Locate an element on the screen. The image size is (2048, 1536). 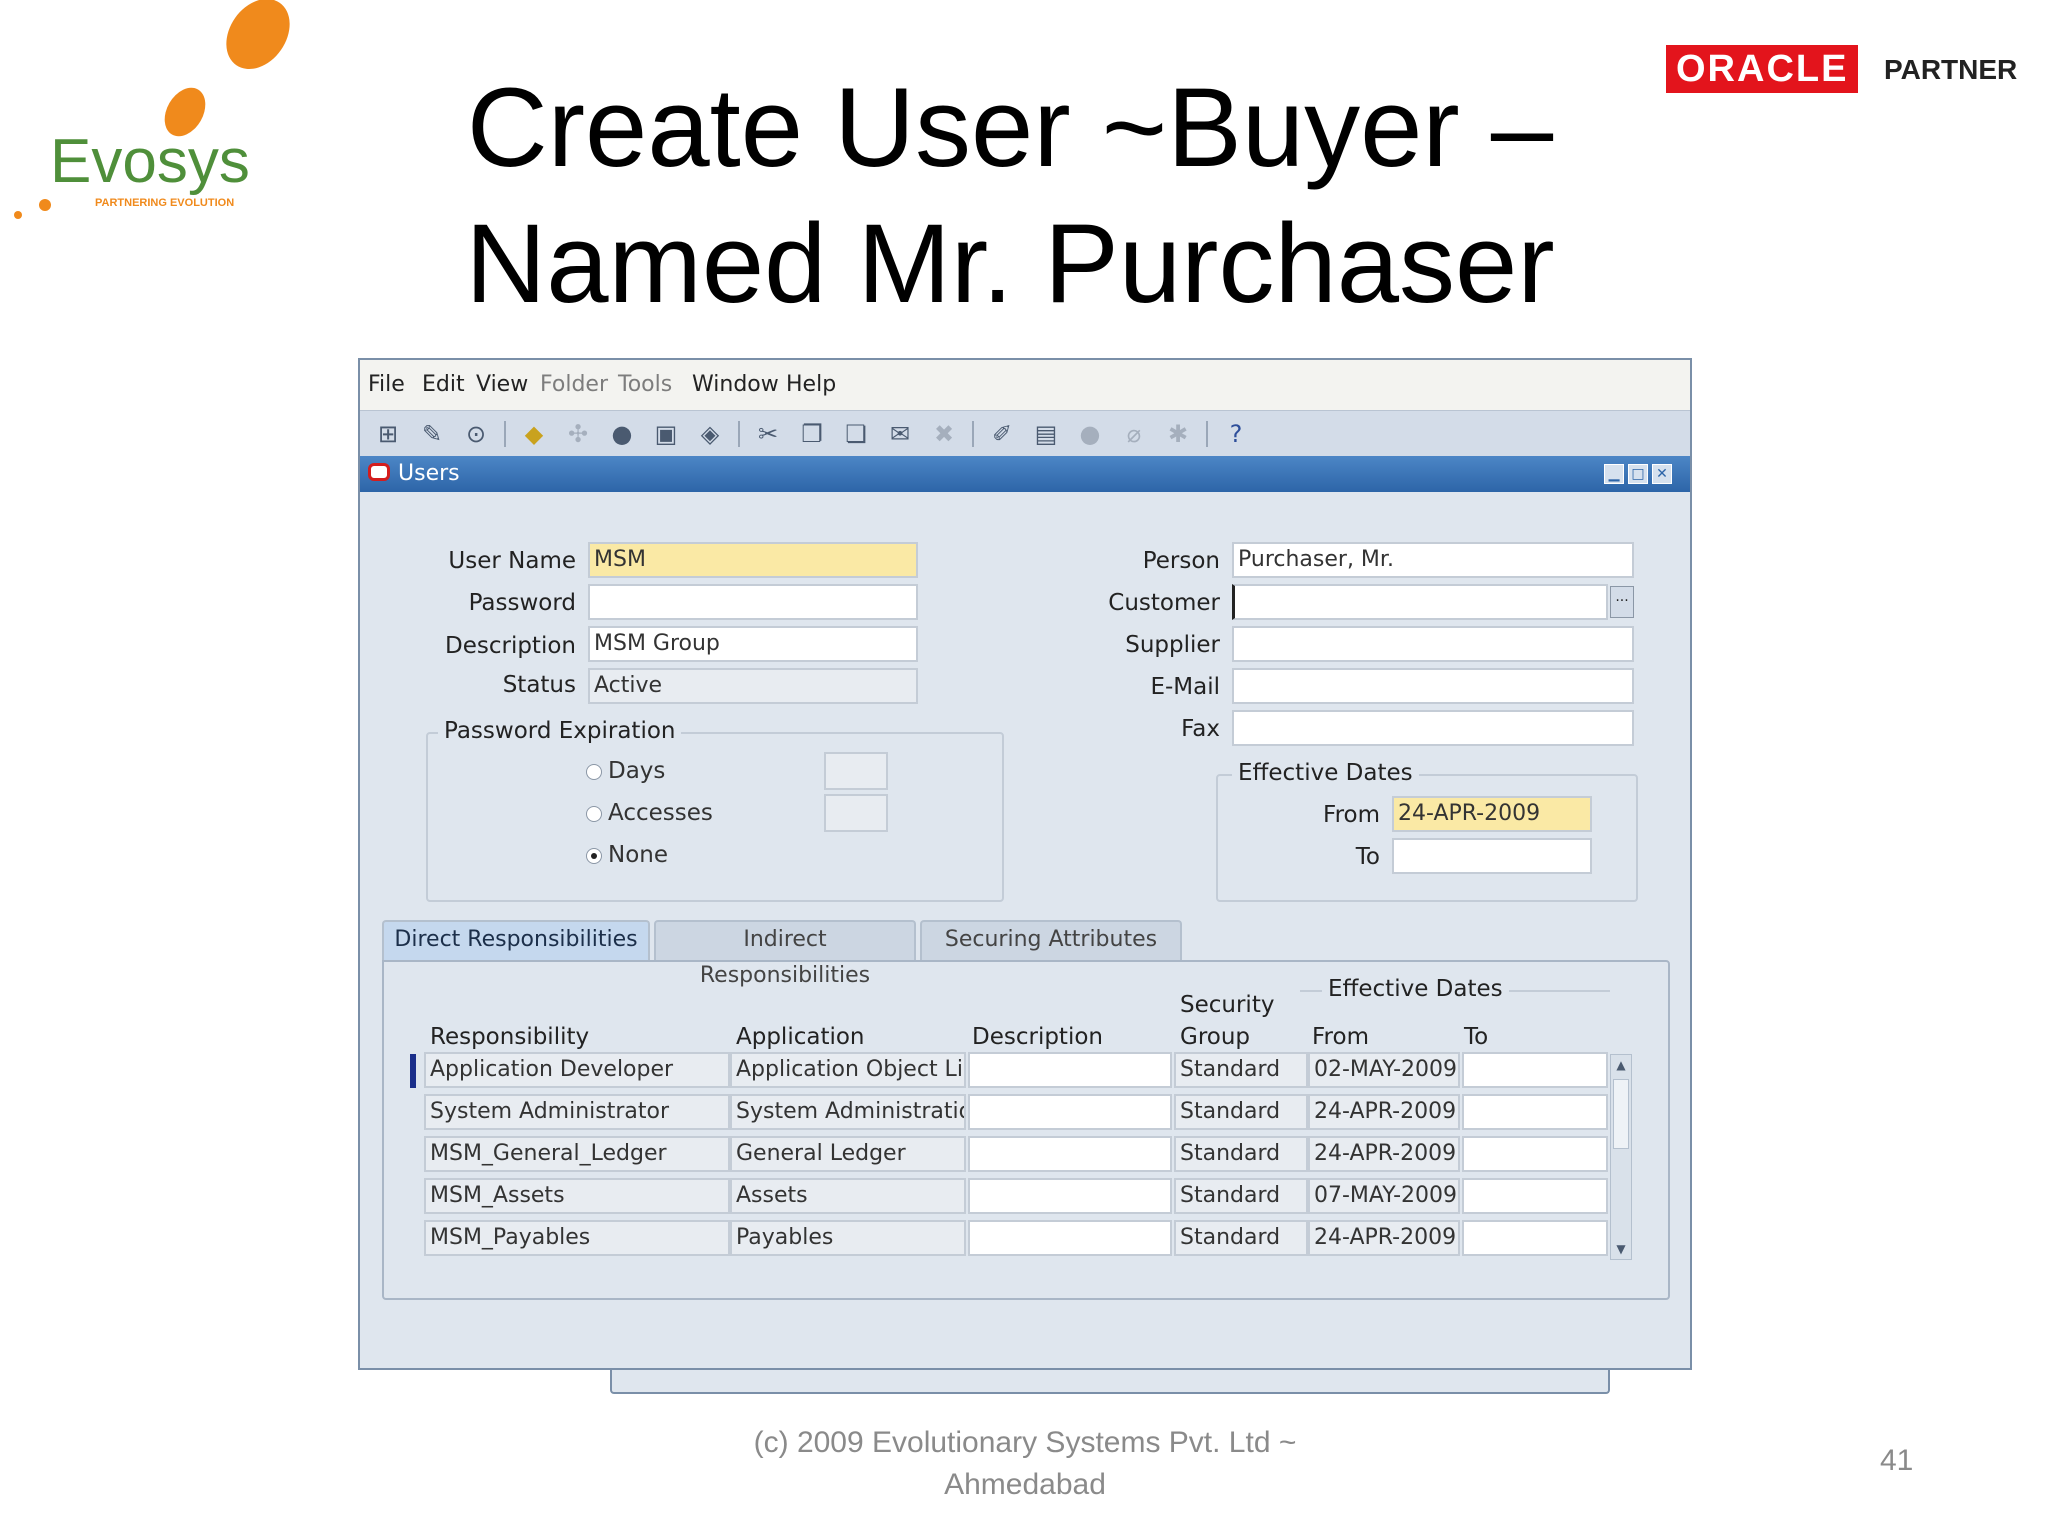
description-field: MSM Group is located at coordinates (753, 644).